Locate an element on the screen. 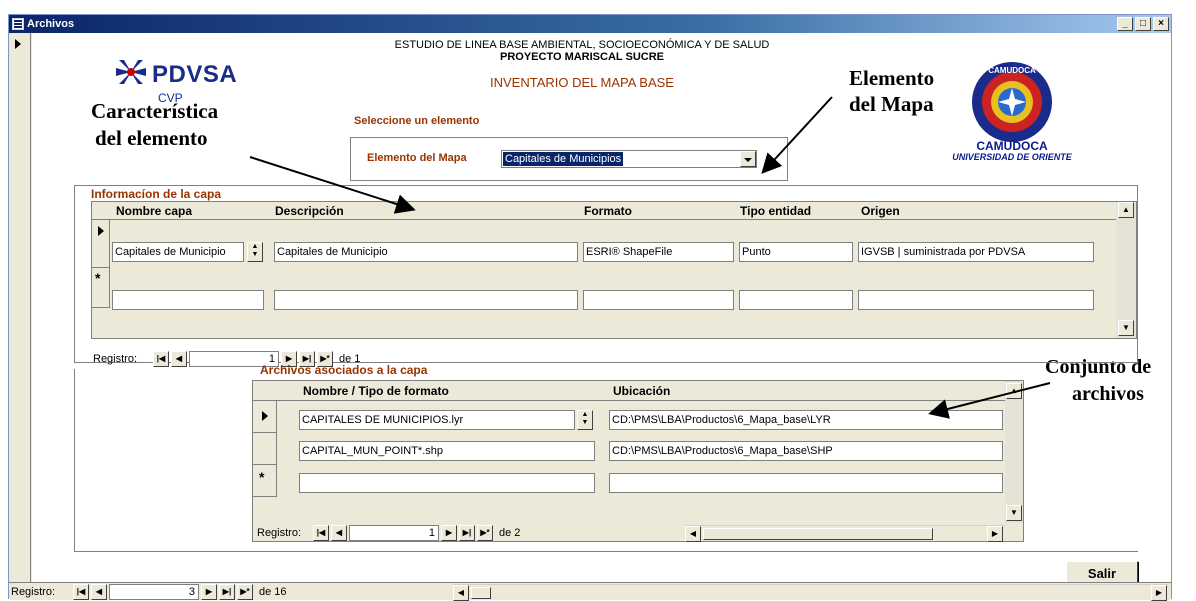 This screenshot has width=1196, height=601. layer-new-nombre-field is located at coordinates (188, 300).